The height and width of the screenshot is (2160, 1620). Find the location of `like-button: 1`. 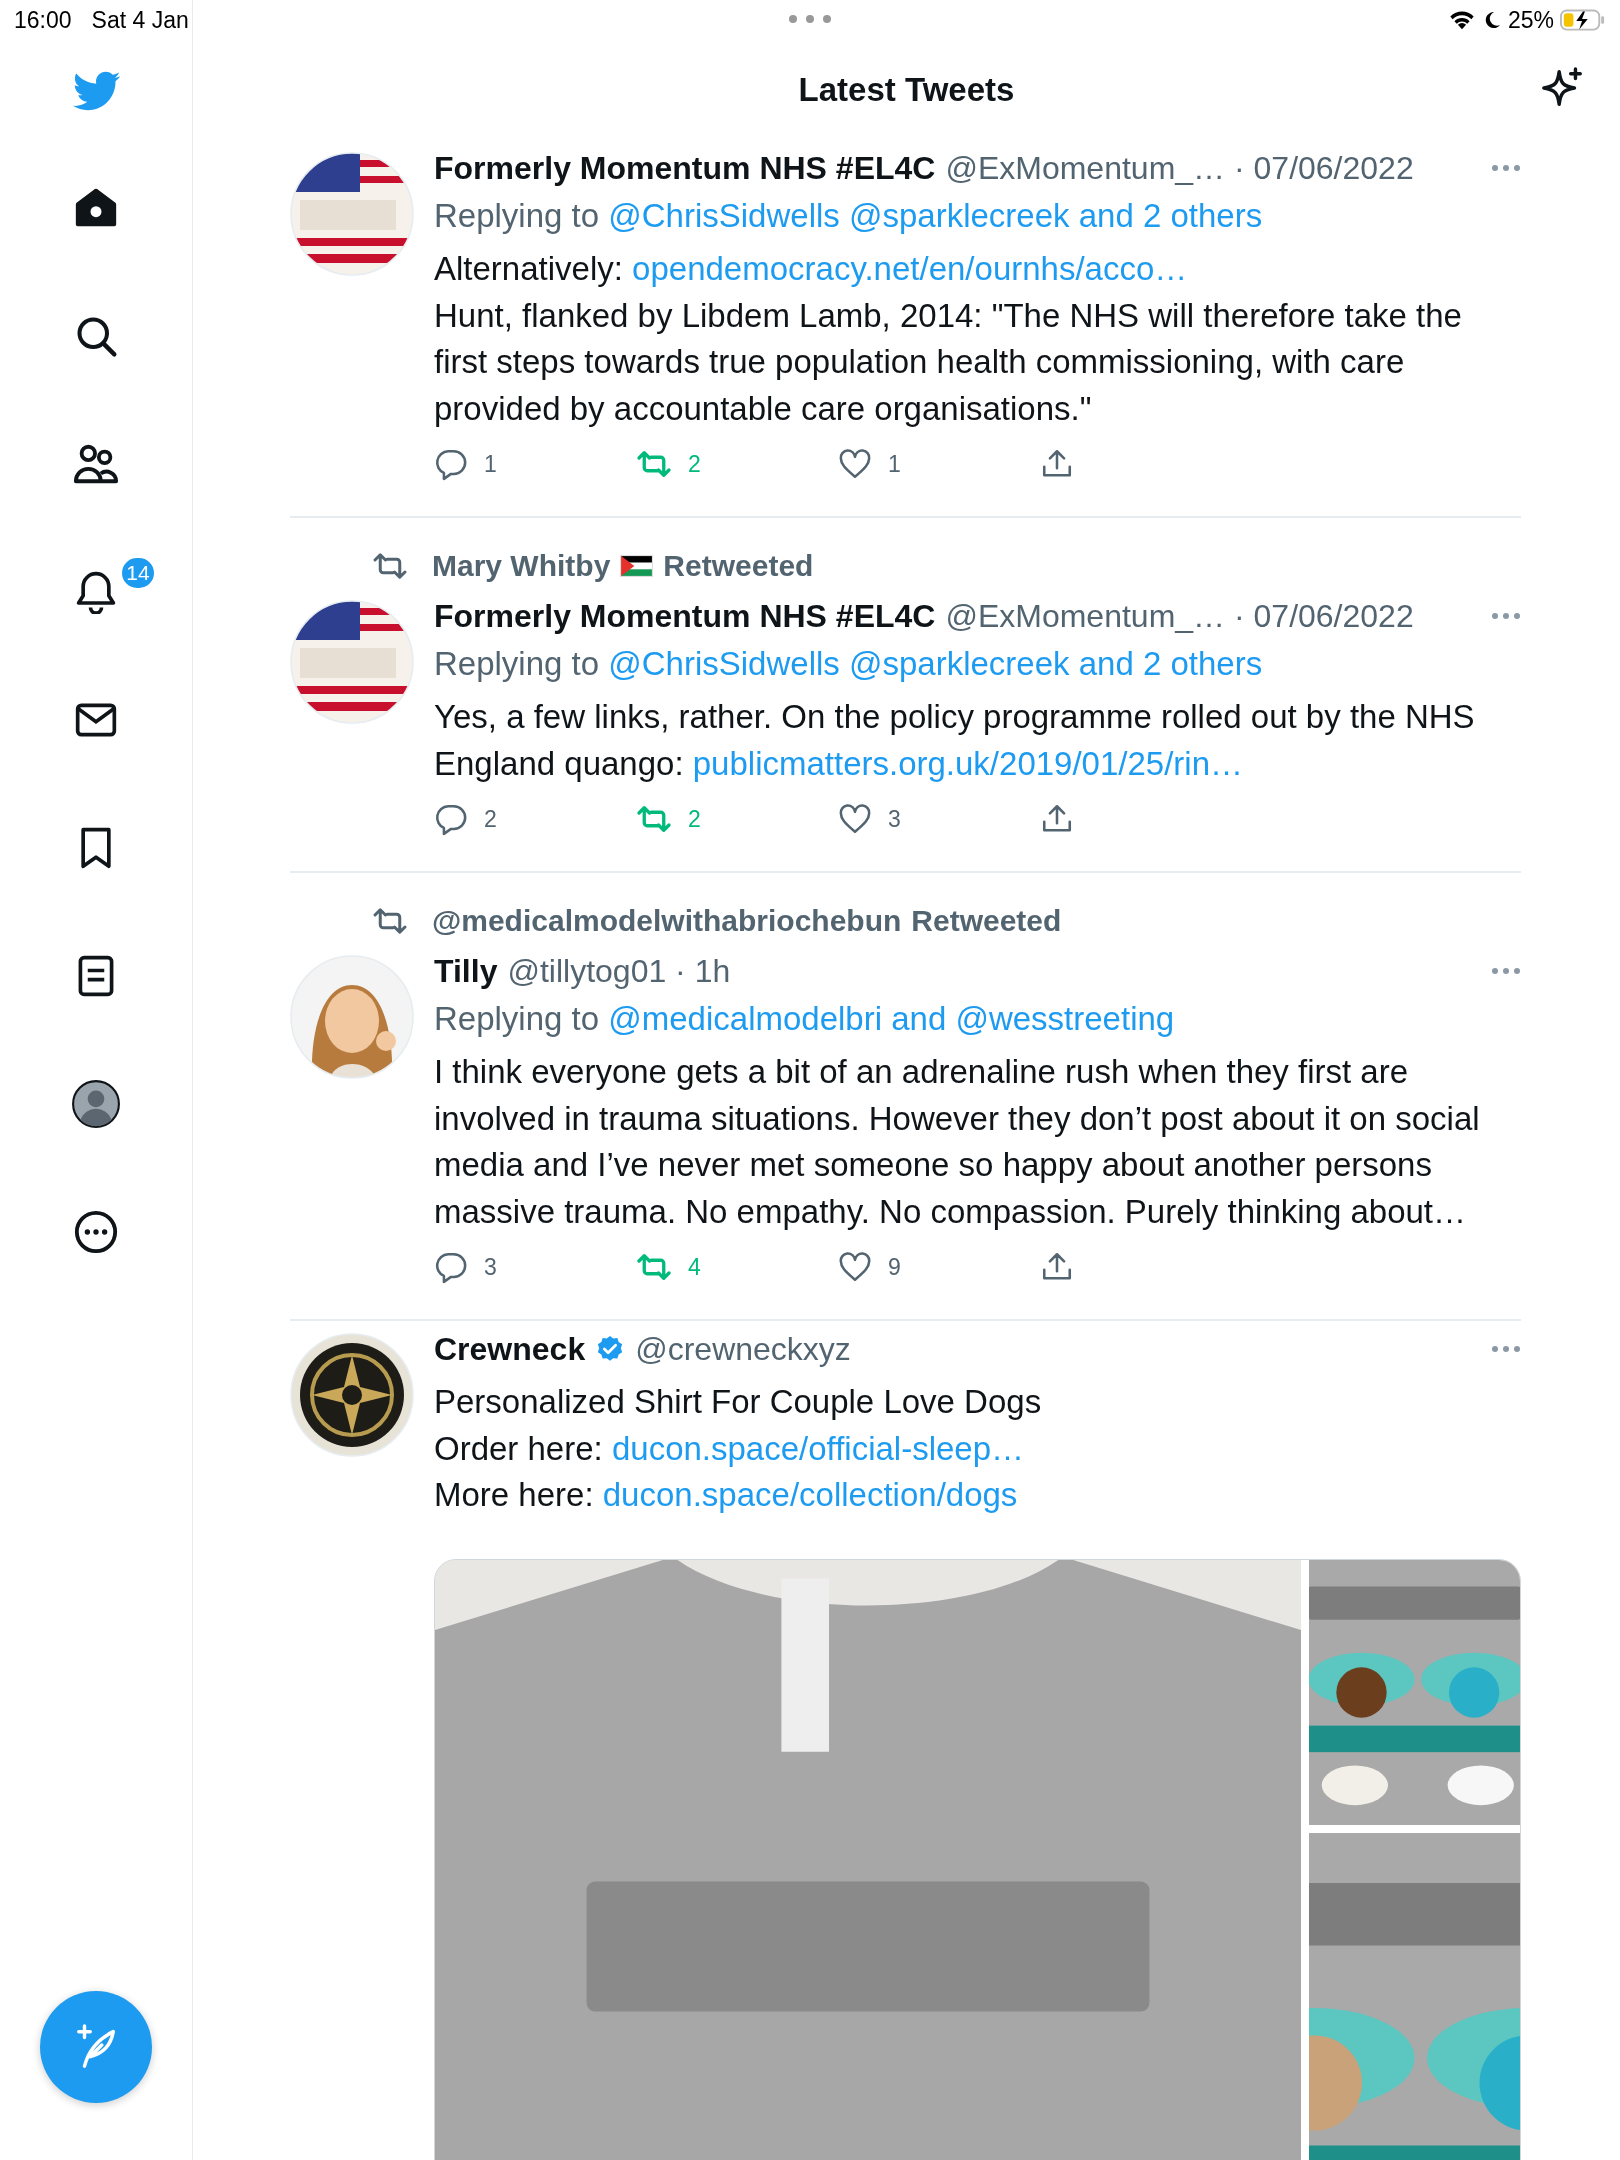

like-button: 1 is located at coordinates (939, 464).